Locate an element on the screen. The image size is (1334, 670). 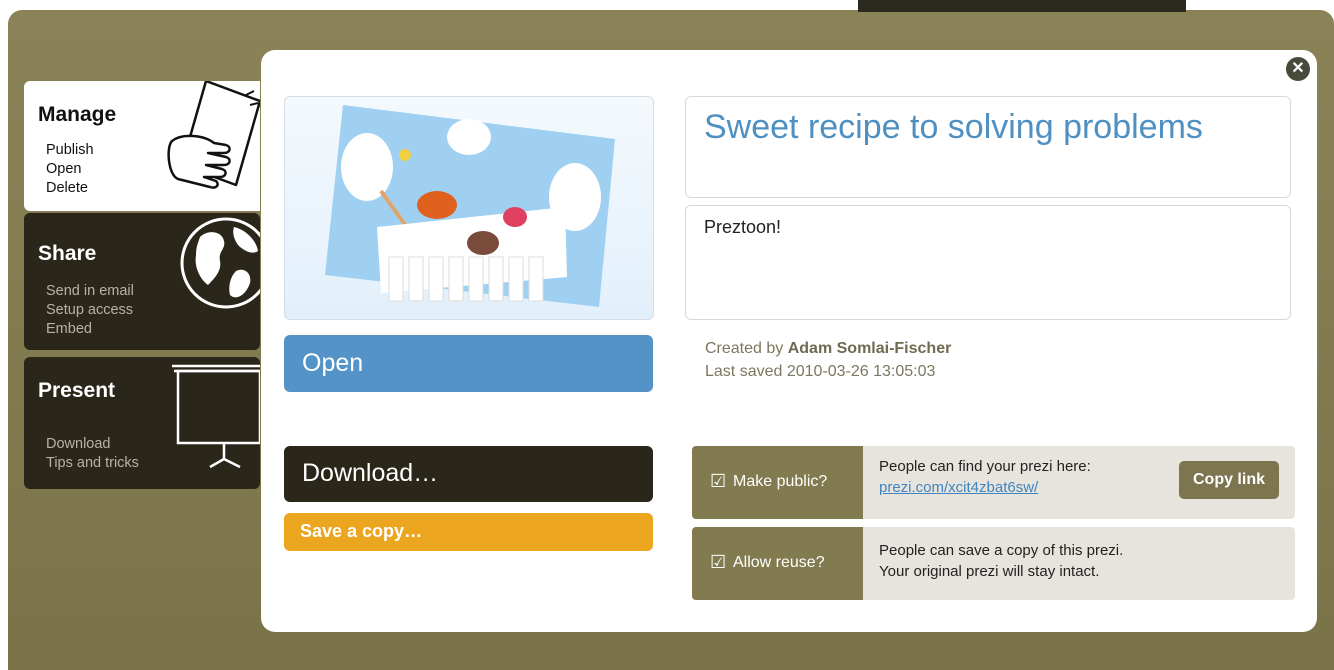
allow-reuse-label: Allow reuse? is located at coordinates (779, 562).